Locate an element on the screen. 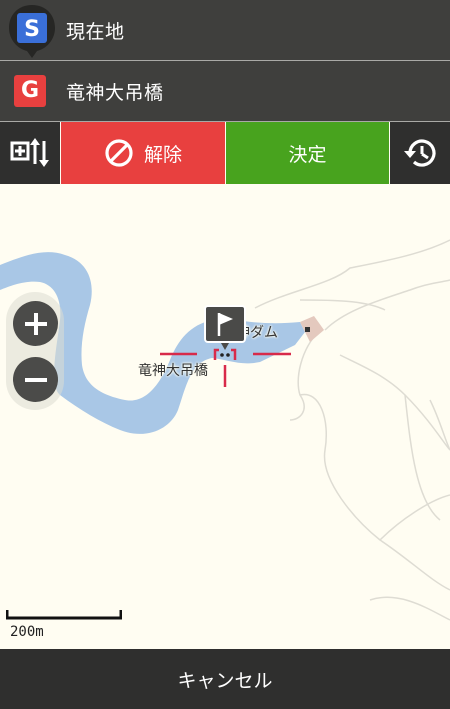 Image resolution: width=450 pixels, height=709 pixels. zoom-in-button is located at coordinates (35, 323).